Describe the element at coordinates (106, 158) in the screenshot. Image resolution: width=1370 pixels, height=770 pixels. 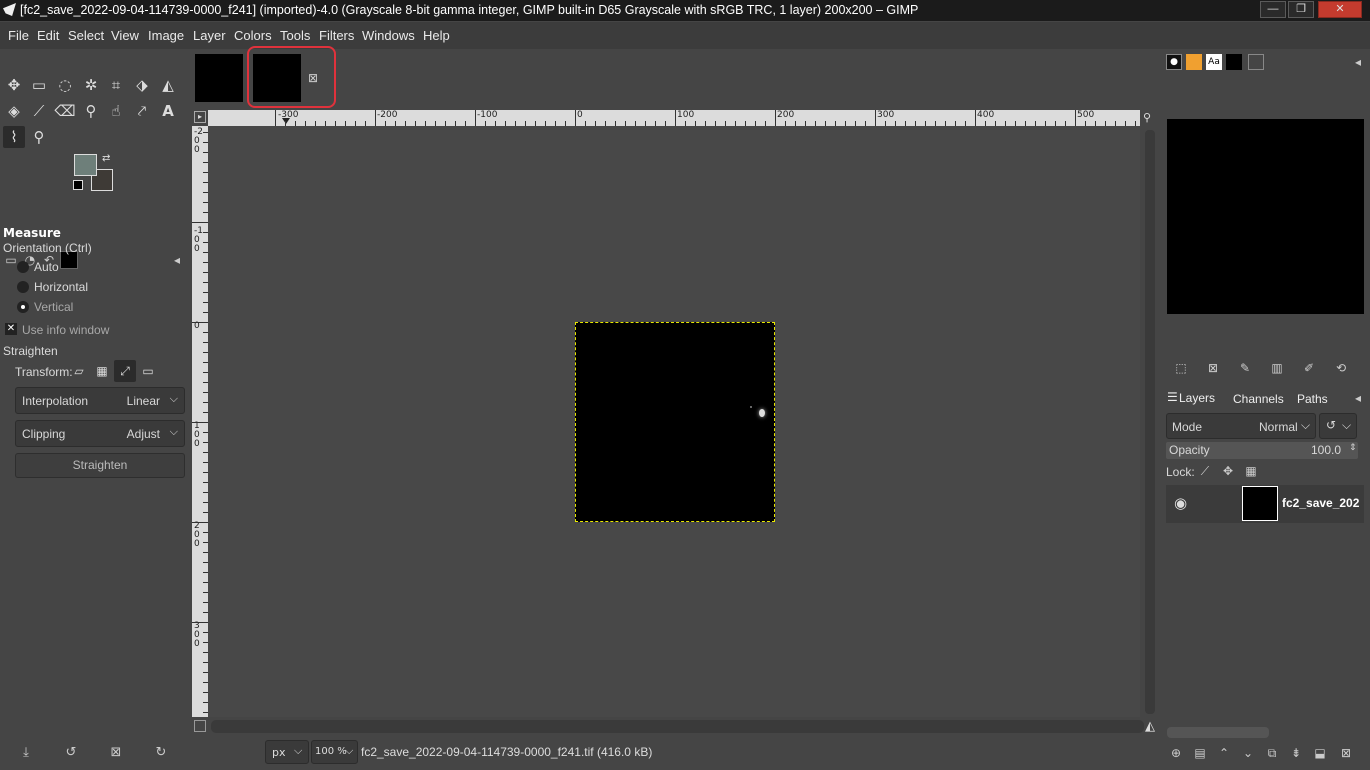
I see `swap-colors-icon: ⇄` at that location.